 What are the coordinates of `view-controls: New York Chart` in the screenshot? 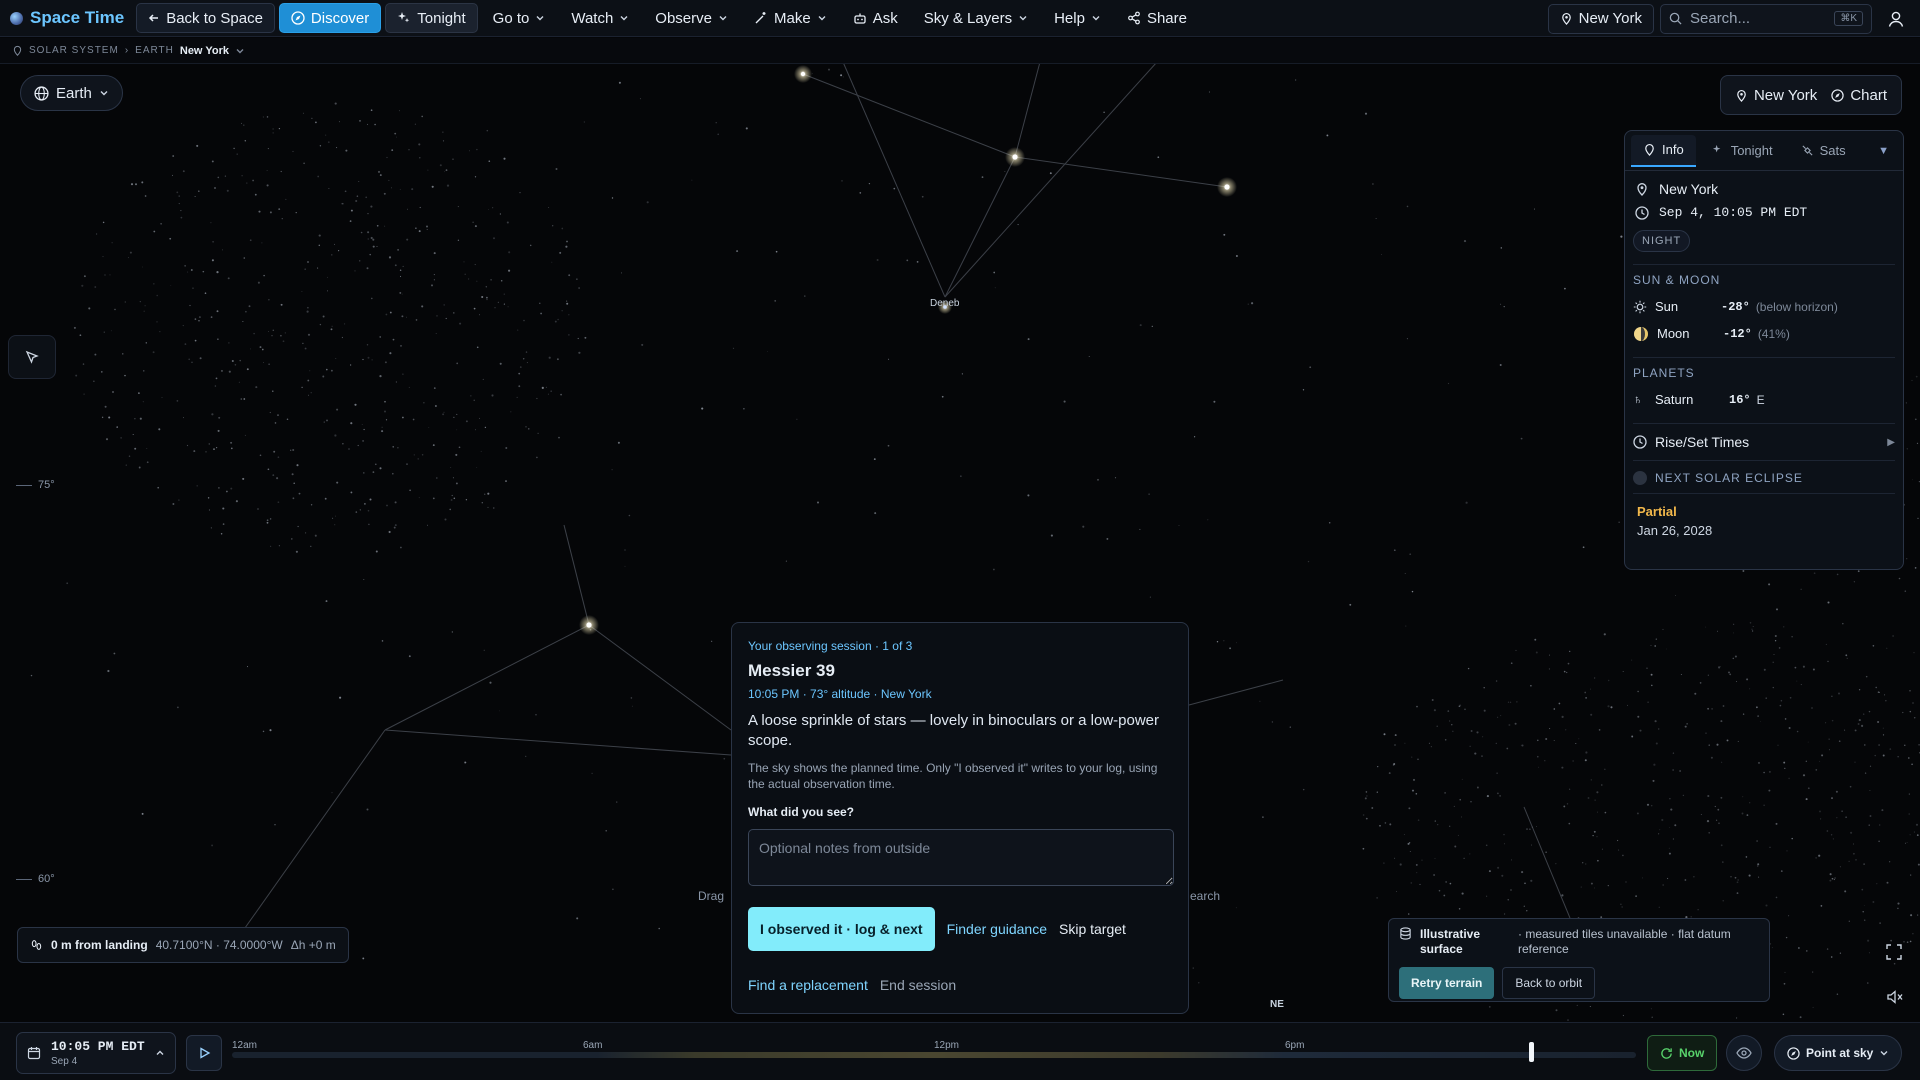 It's located at (1810, 95).